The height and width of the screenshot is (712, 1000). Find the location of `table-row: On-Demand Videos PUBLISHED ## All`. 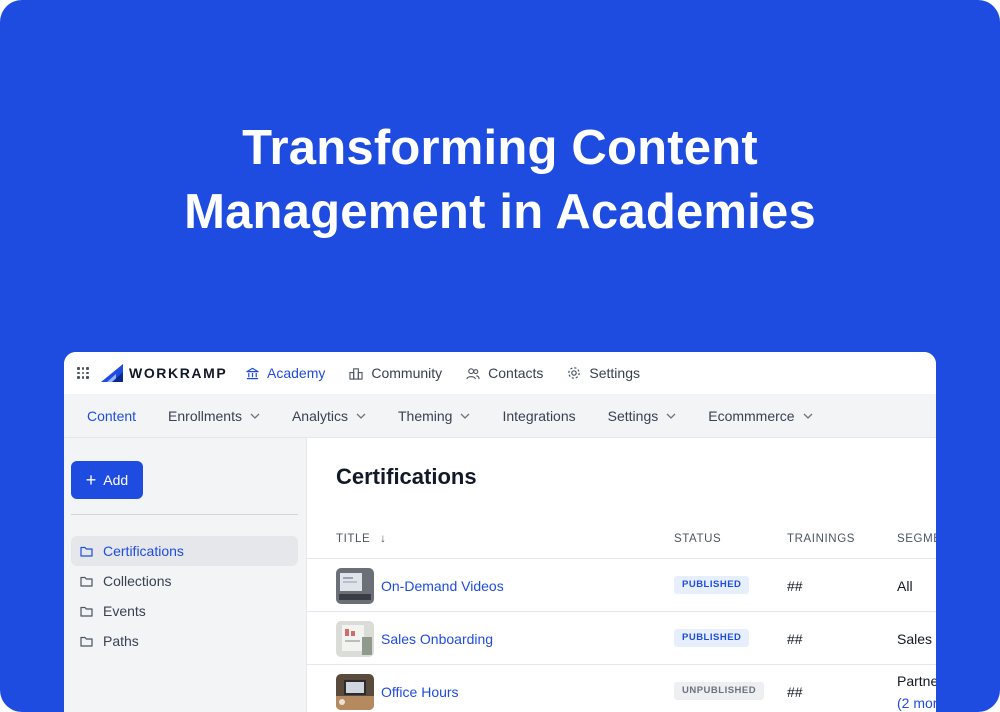

table-row: On-Demand Videos PUBLISHED ## All is located at coordinates (621, 585).